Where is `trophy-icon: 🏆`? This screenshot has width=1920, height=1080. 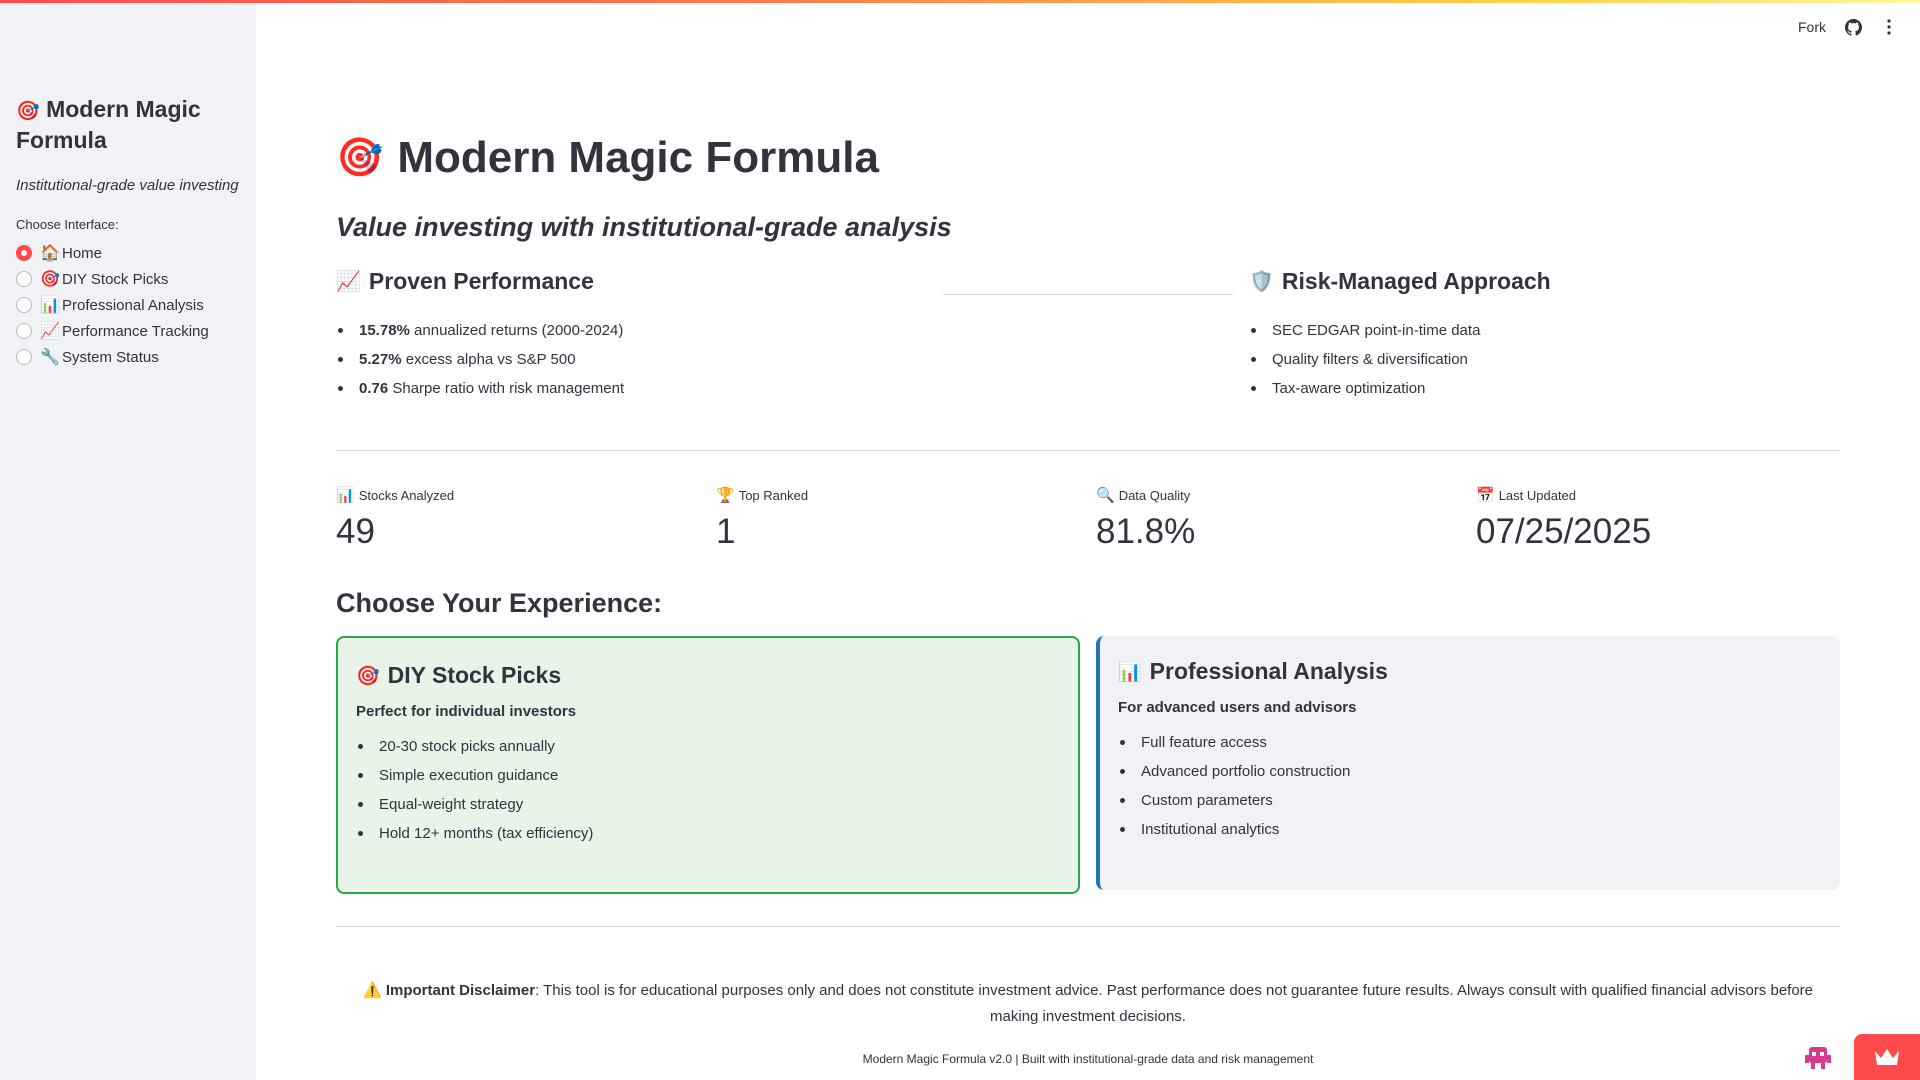
trophy-icon: 🏆 is located at coordinates (725, 495).